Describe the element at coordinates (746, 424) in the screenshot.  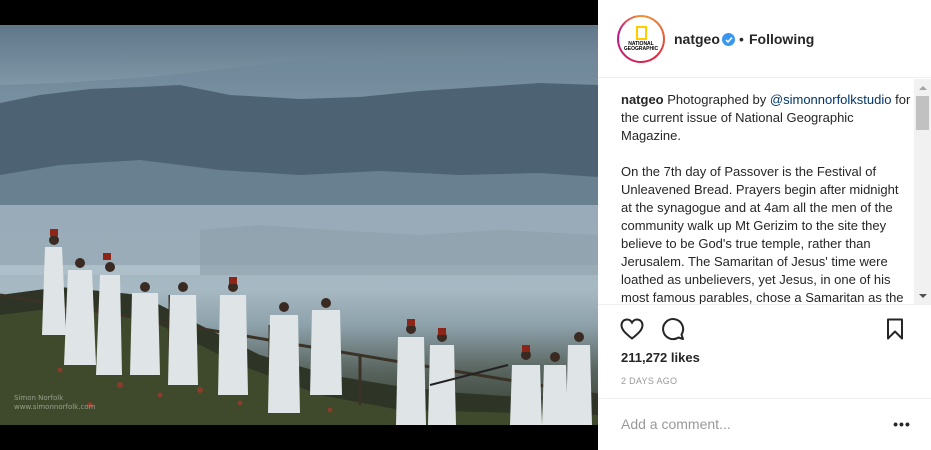
I see `comment-input` at that location.